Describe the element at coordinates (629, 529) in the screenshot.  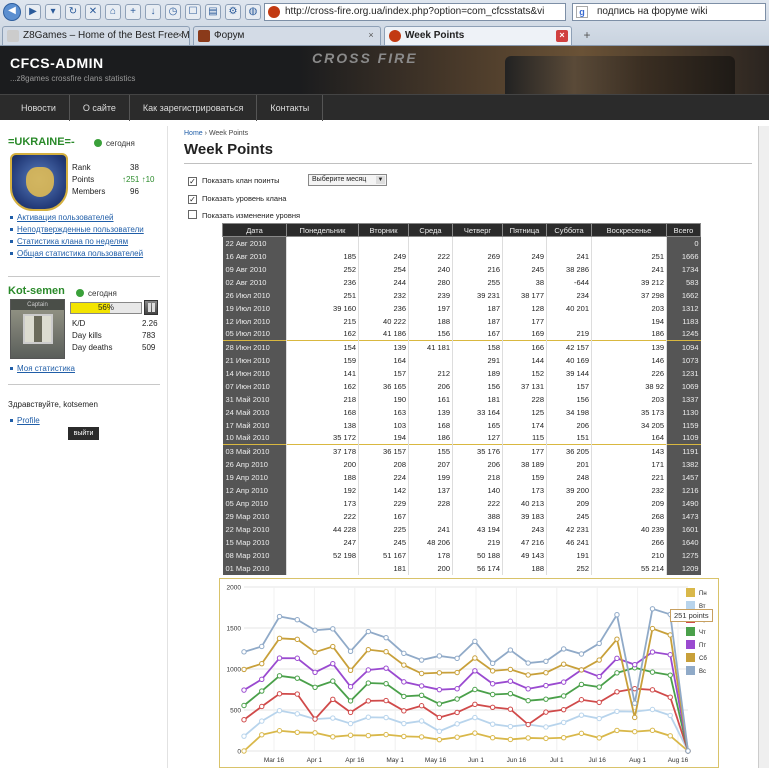
I see `cell: 40 239` at that location.